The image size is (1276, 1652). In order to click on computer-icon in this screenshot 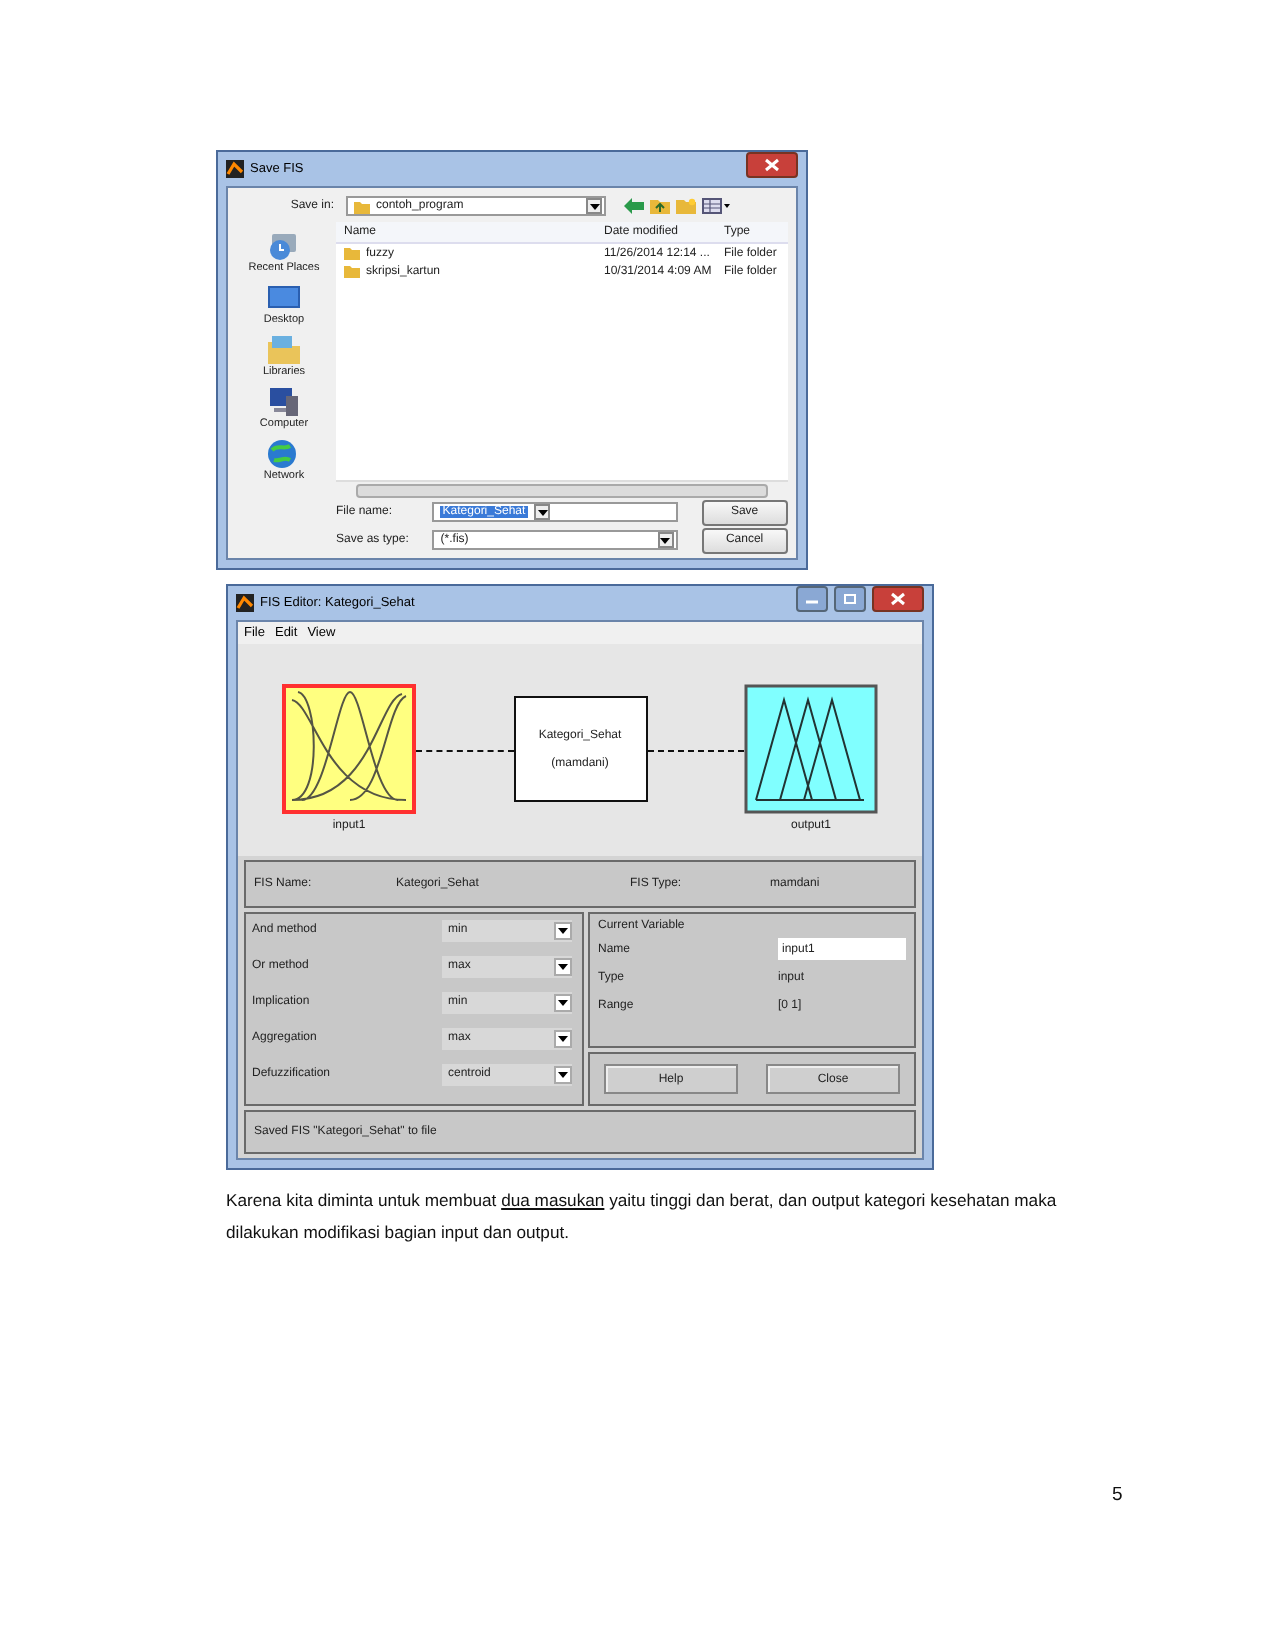, I will do `click(284, 402)`.